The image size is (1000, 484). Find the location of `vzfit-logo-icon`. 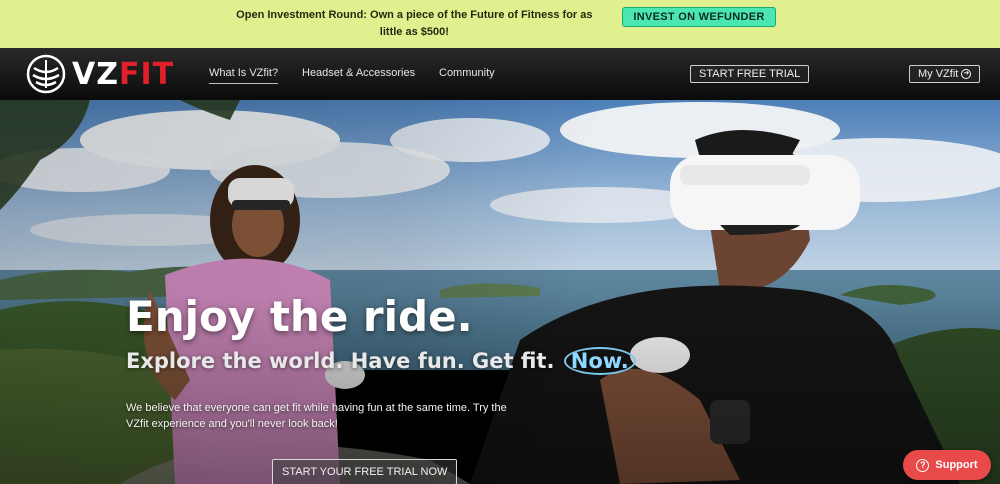

vzfit-logo-icon is located at coordinates (46, 74).